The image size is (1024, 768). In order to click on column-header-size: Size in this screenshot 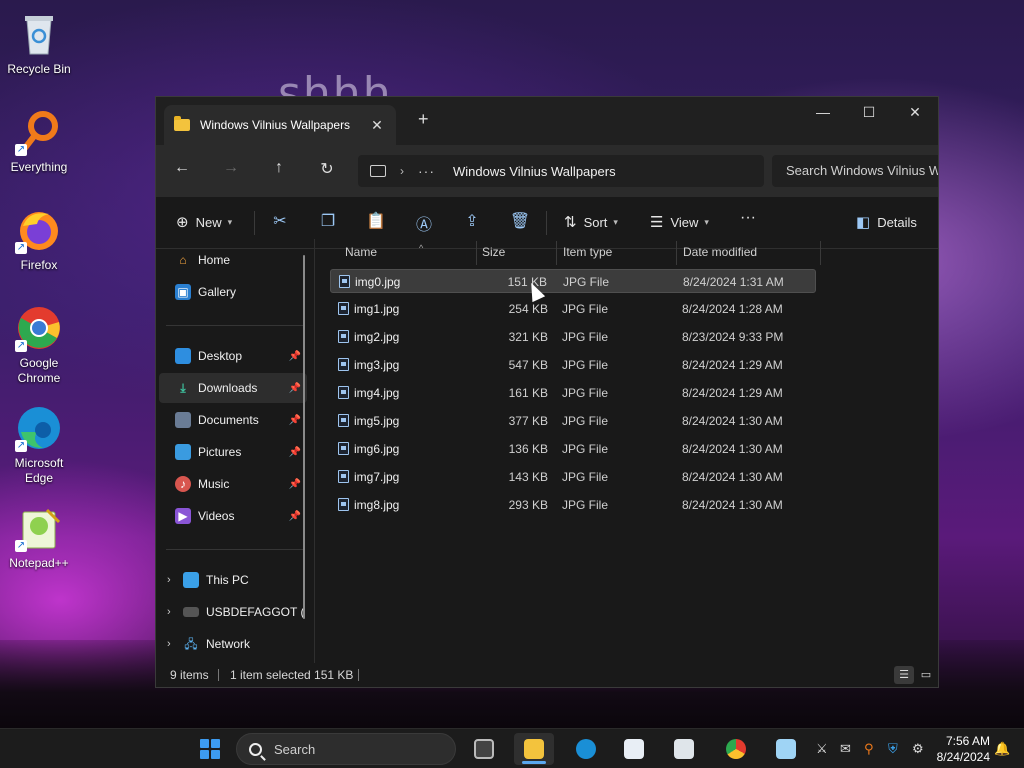, I will do `click(510, 252)`.